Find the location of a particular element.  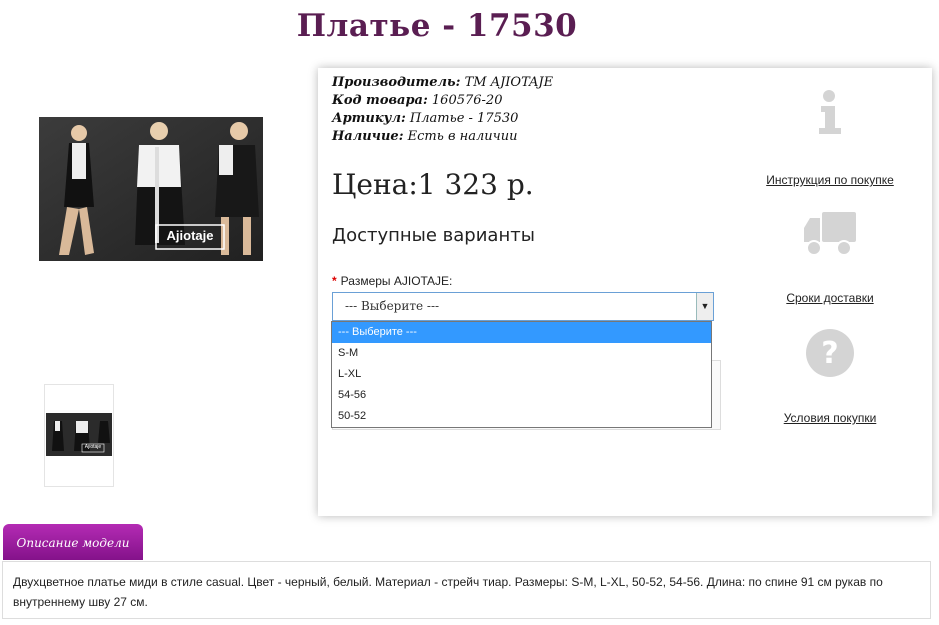

product-thumbnail: Ajiotaje is located at coordinates (79, 435).